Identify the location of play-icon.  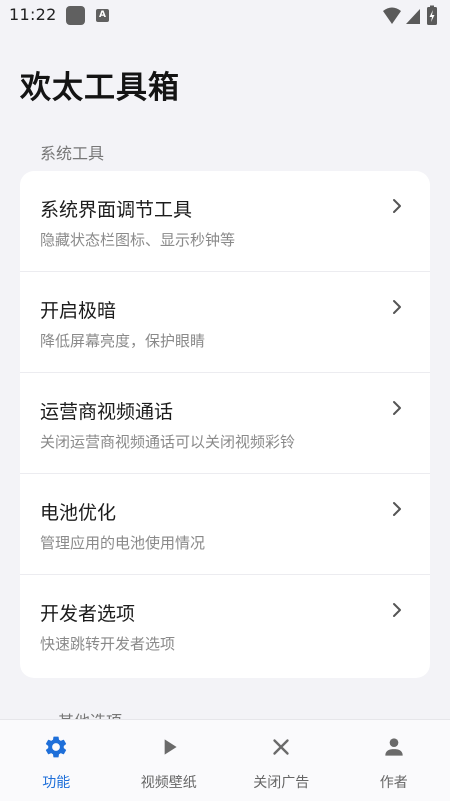
(169, 747).